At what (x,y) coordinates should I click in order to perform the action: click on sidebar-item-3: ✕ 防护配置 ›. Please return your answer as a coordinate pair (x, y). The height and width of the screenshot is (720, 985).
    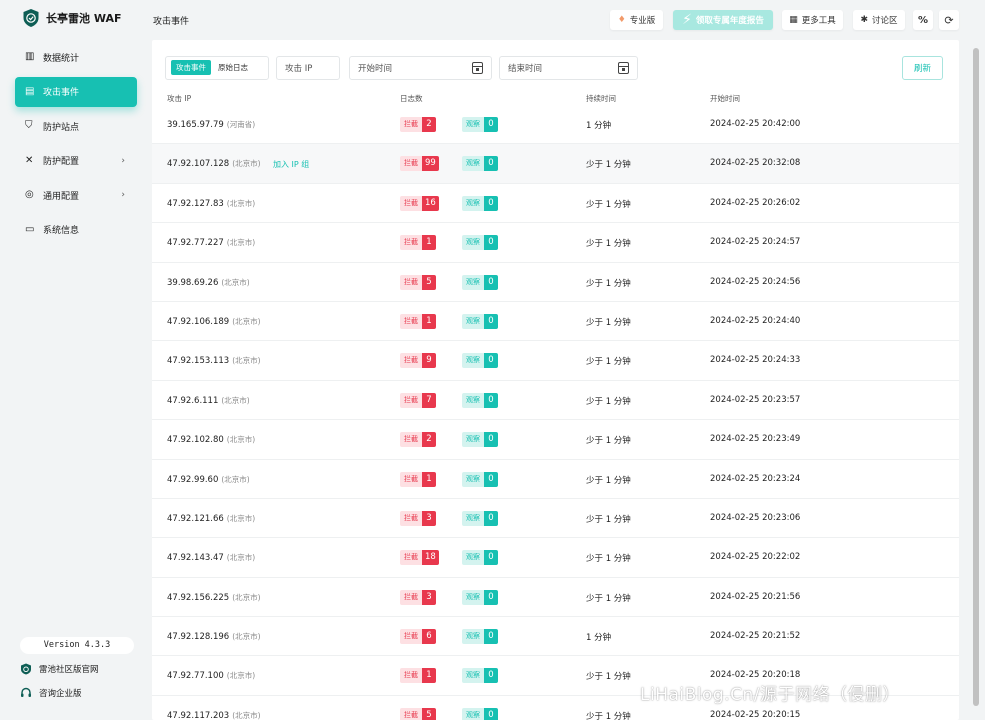
    Looking at the image, I should click on (76, 161).